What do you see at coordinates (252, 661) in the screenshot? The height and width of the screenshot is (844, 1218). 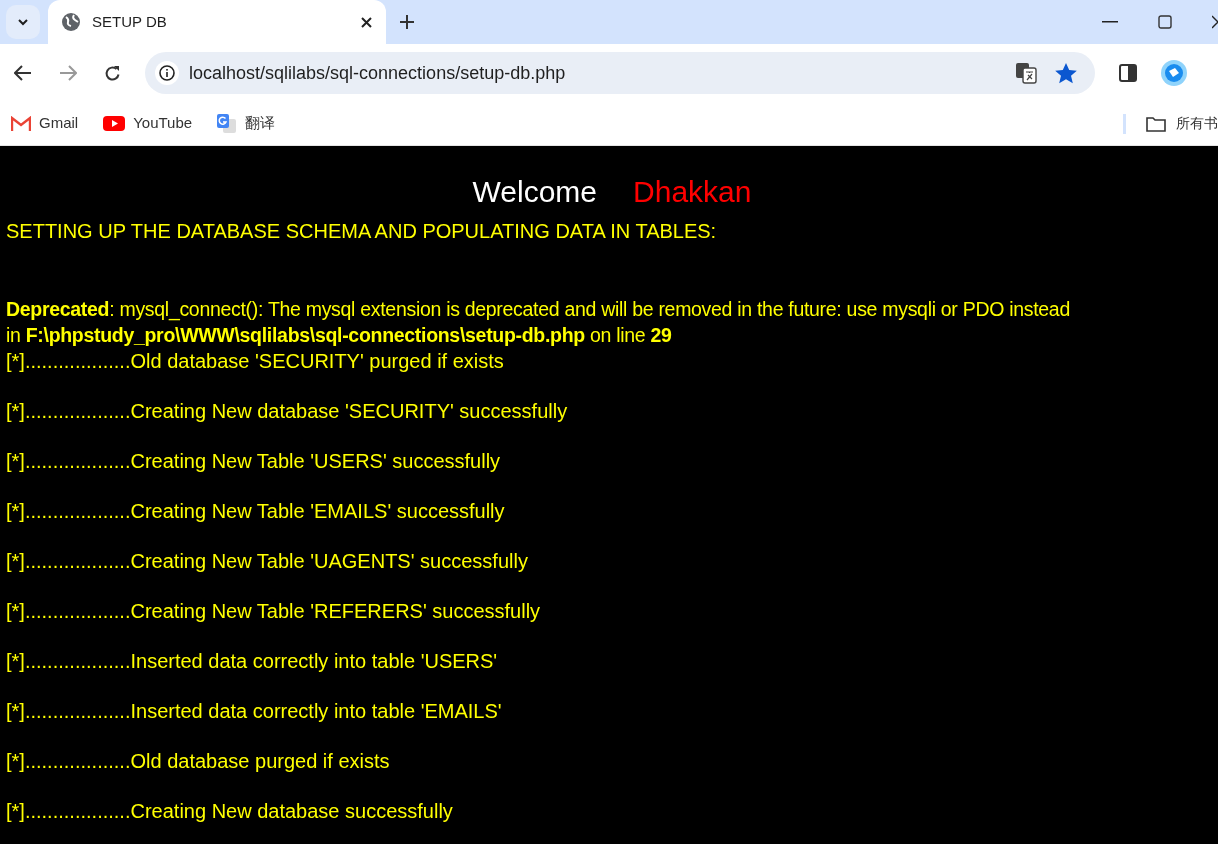 I see `log-line: [*]...................Inserted data correctly into table 'USERS'` at bounding box center [252, 661].